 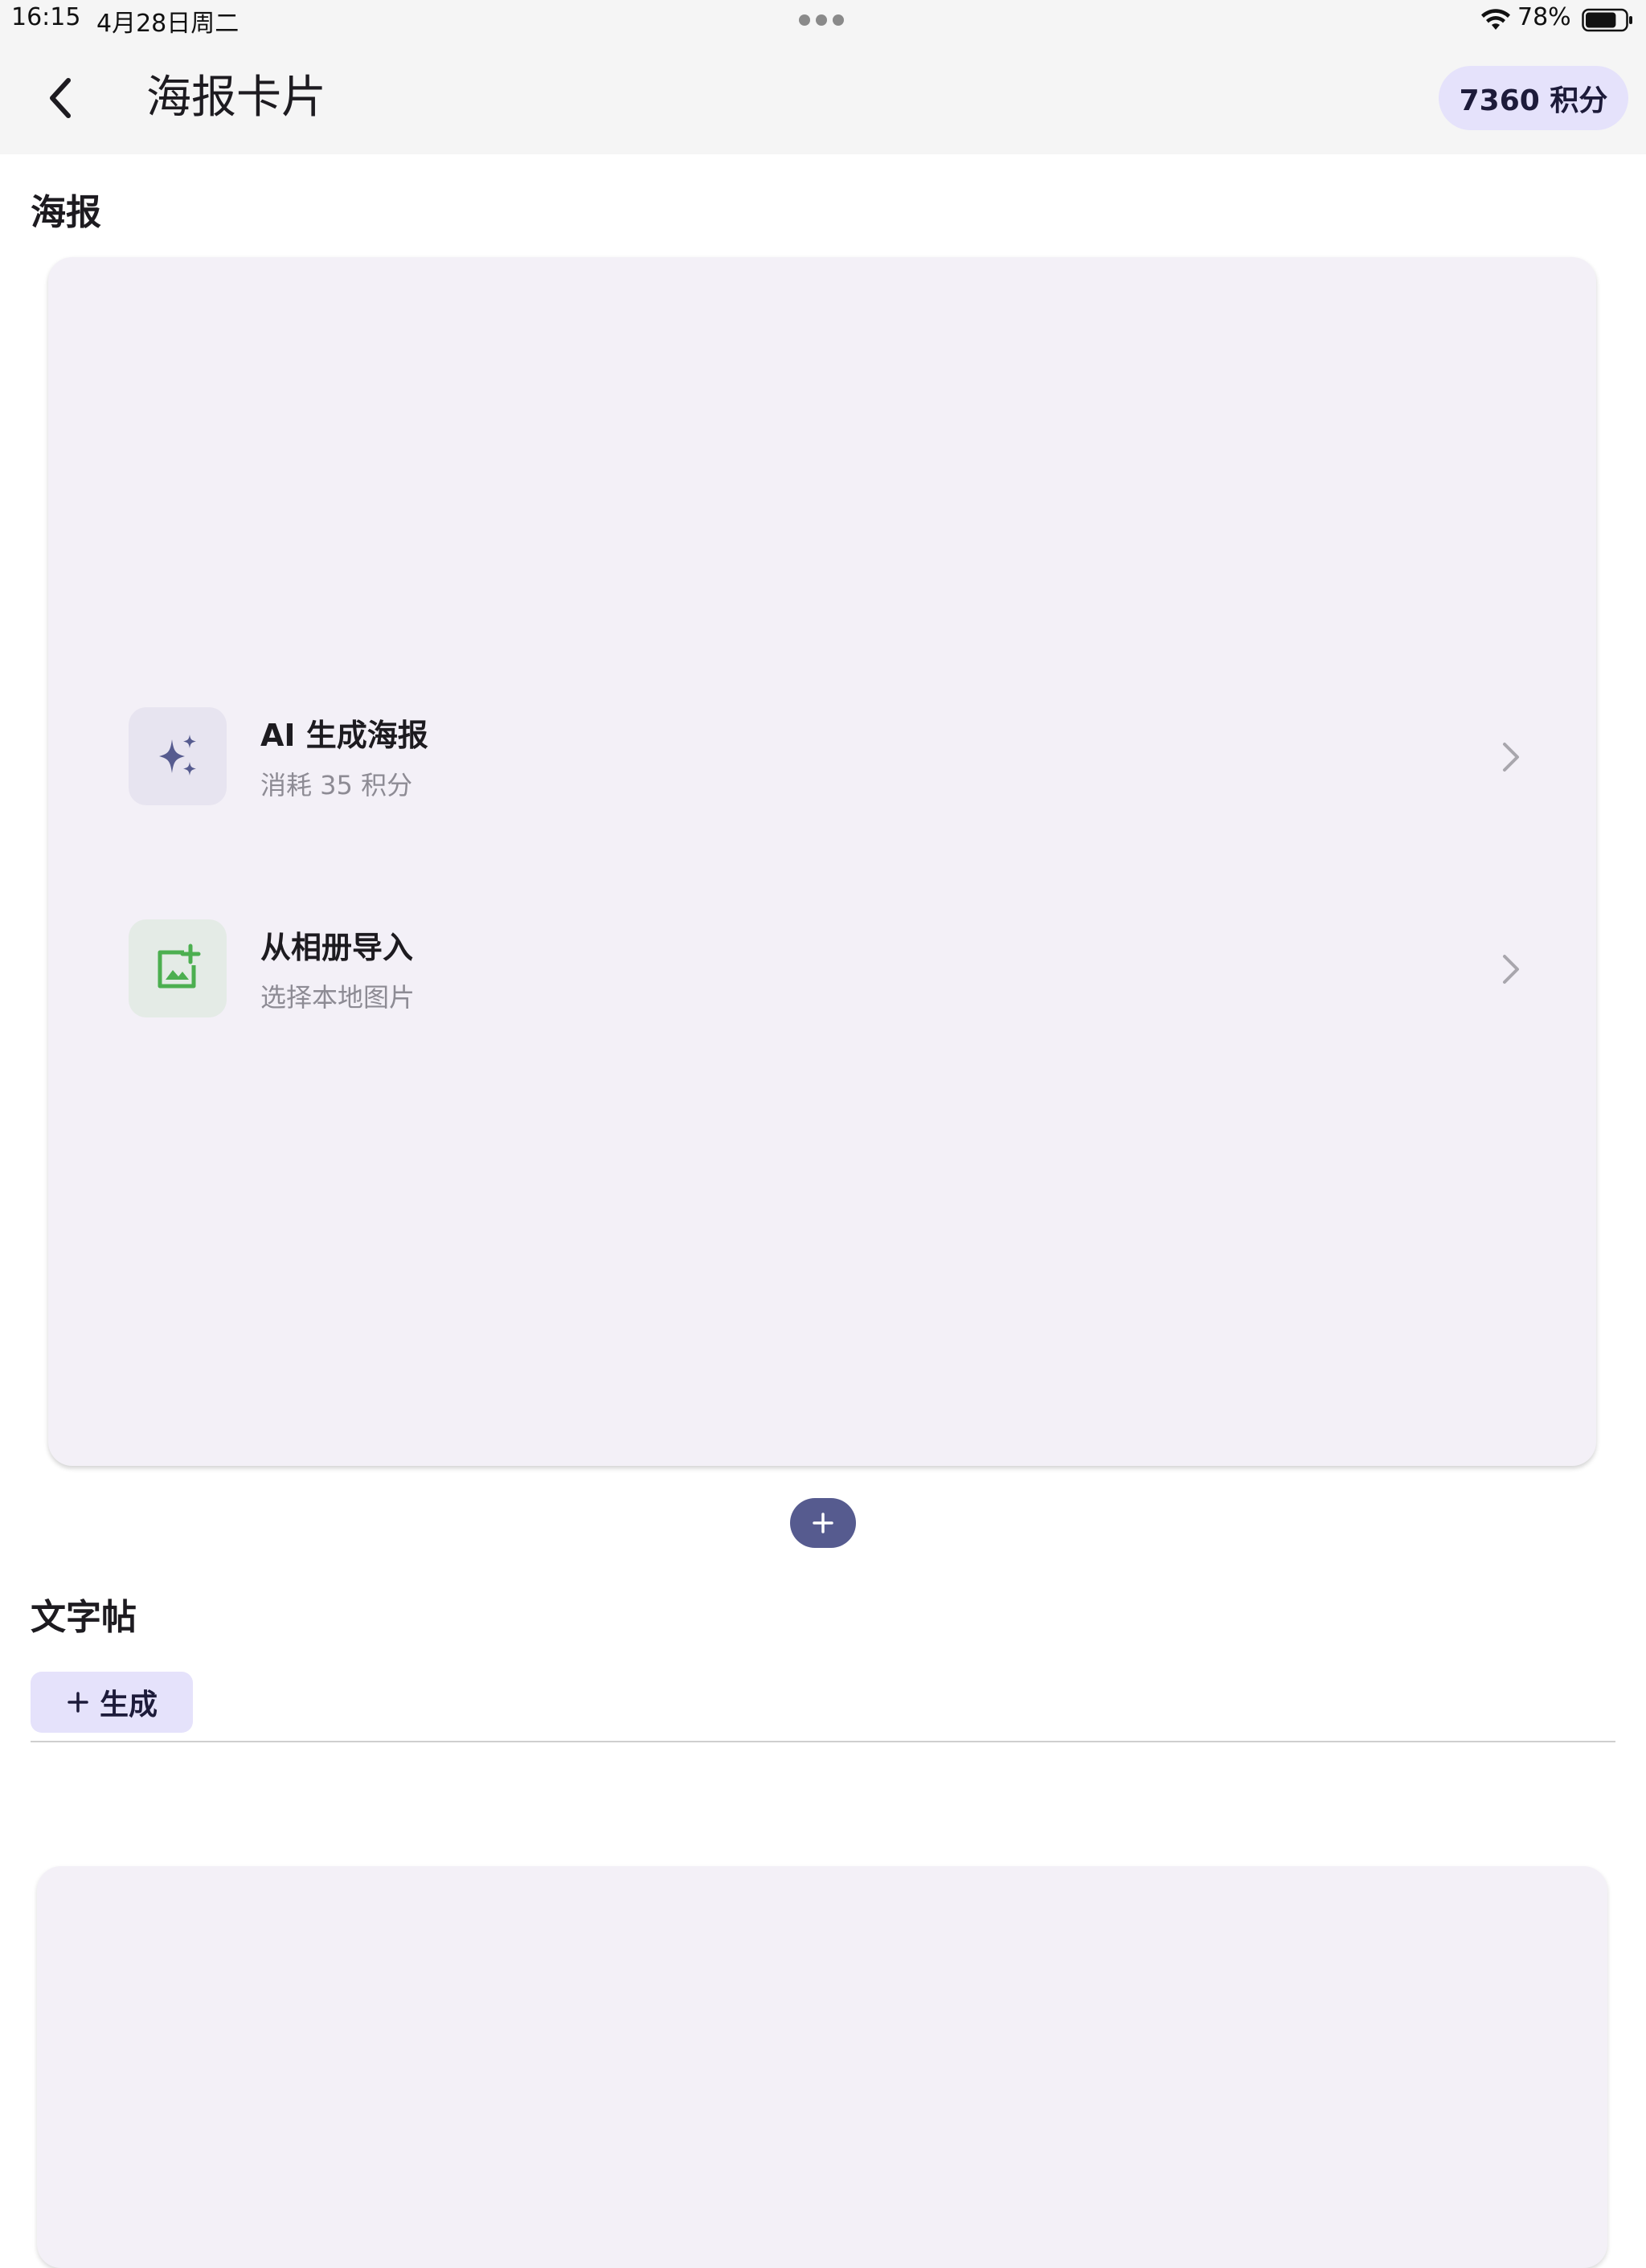 I want to click on sparkle-icon, so click(x=177, y=755).